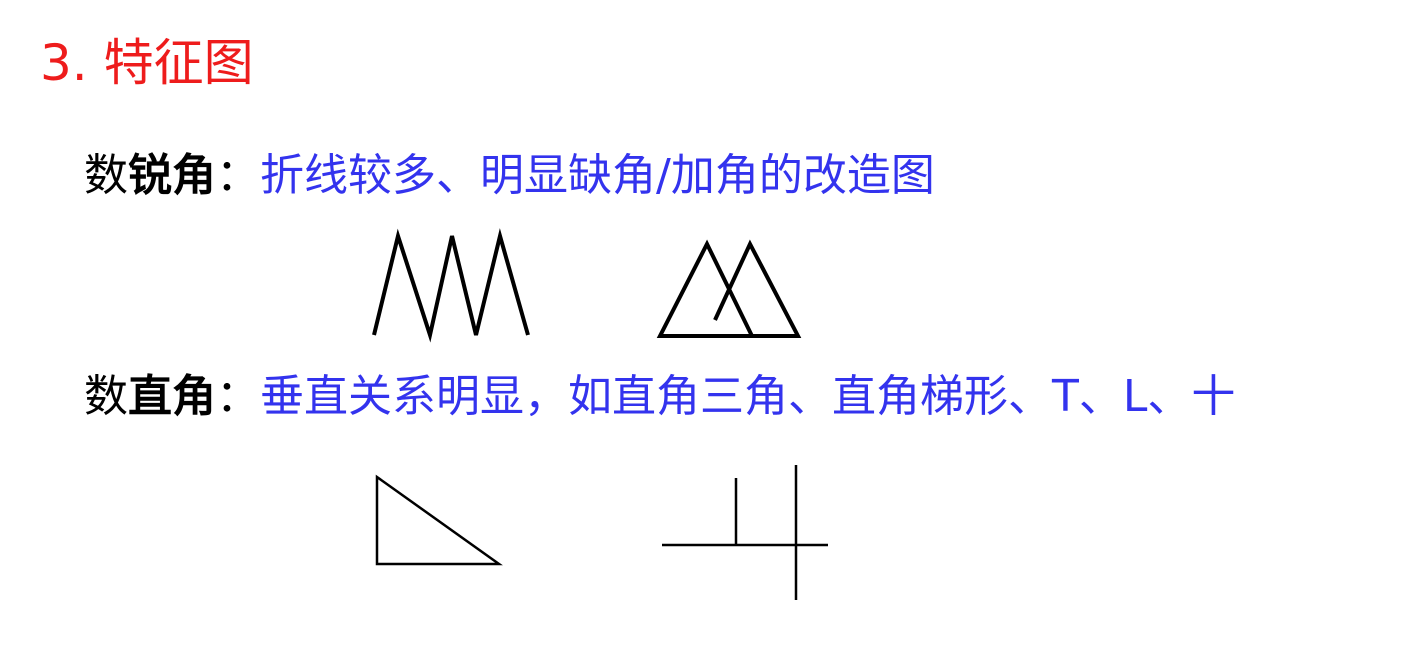  What do you see at coordinates (439, 520) in the screenshot?
I see `right-triangle-figure` at bounding box center [439, 520].